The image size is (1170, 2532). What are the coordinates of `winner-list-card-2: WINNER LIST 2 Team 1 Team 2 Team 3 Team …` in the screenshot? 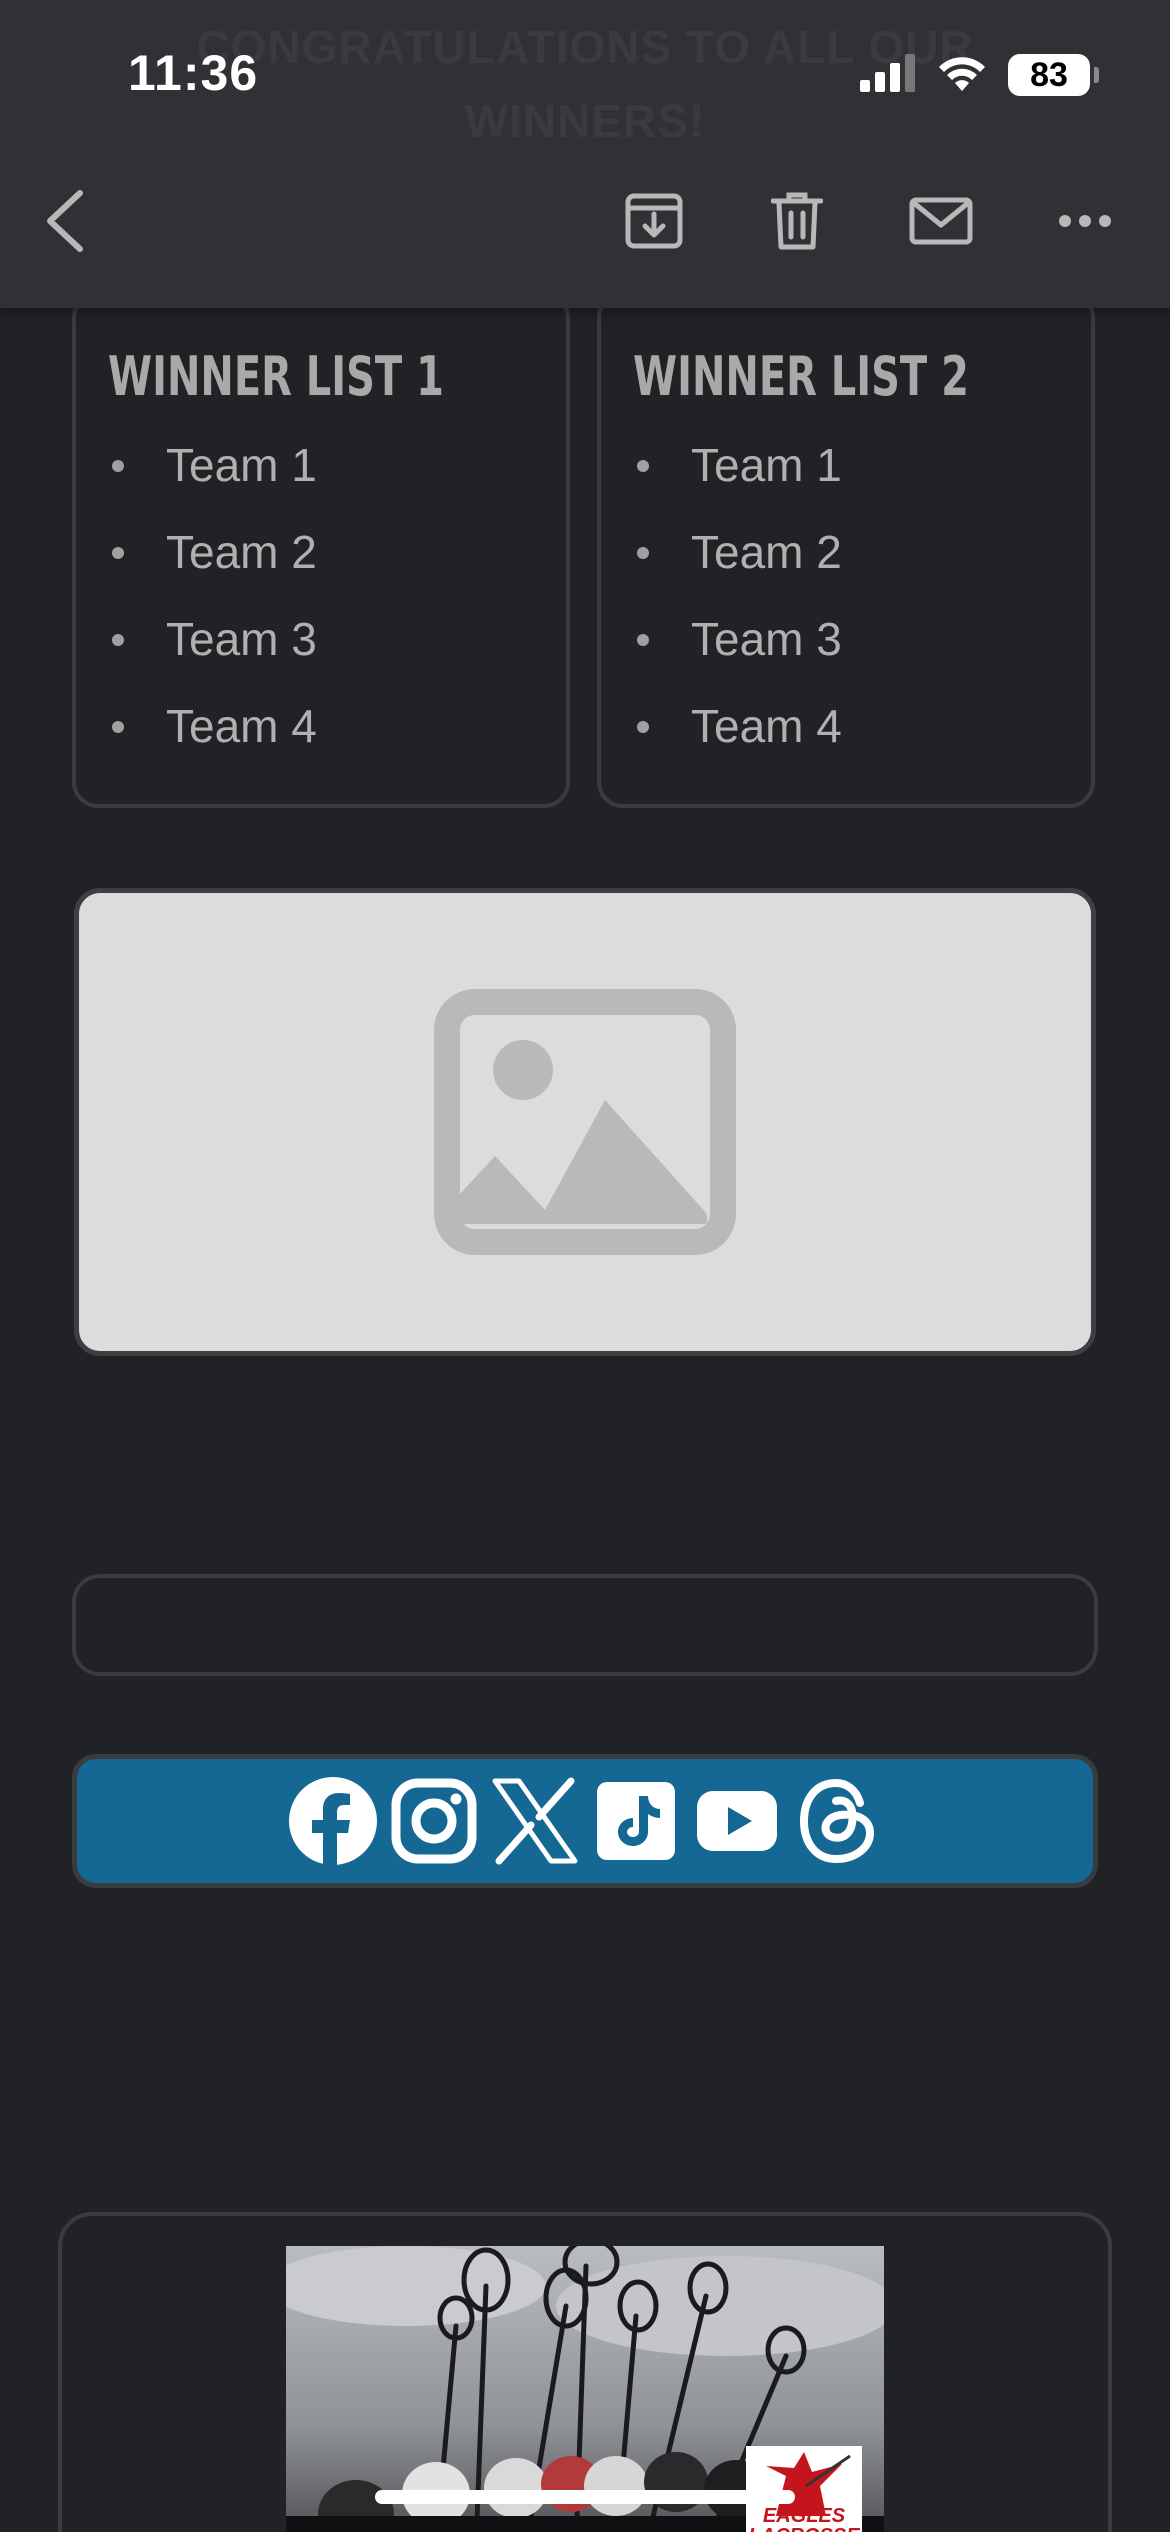 It's located at (846, 550).